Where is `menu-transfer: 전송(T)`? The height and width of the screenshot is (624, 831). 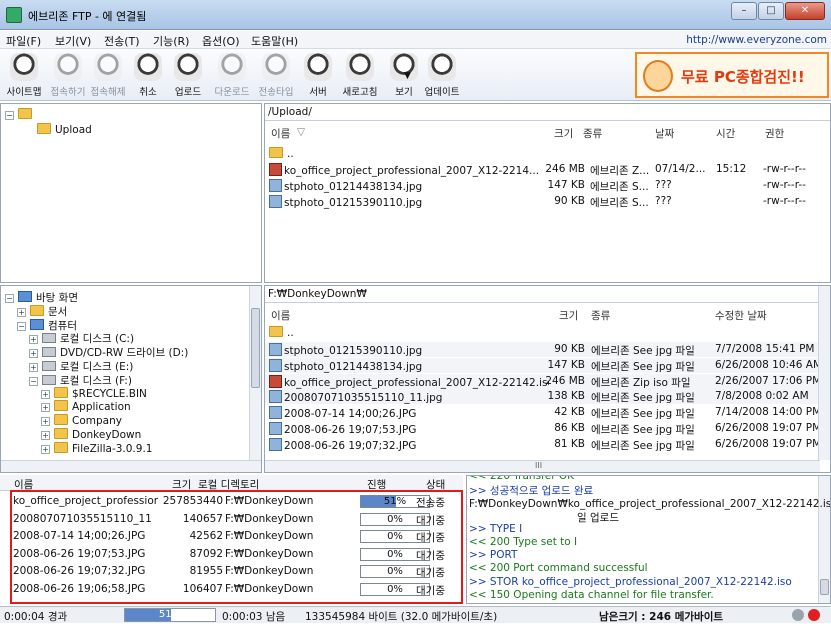
menu-transfer: 전송(T) is located at coordinates (122, 41).